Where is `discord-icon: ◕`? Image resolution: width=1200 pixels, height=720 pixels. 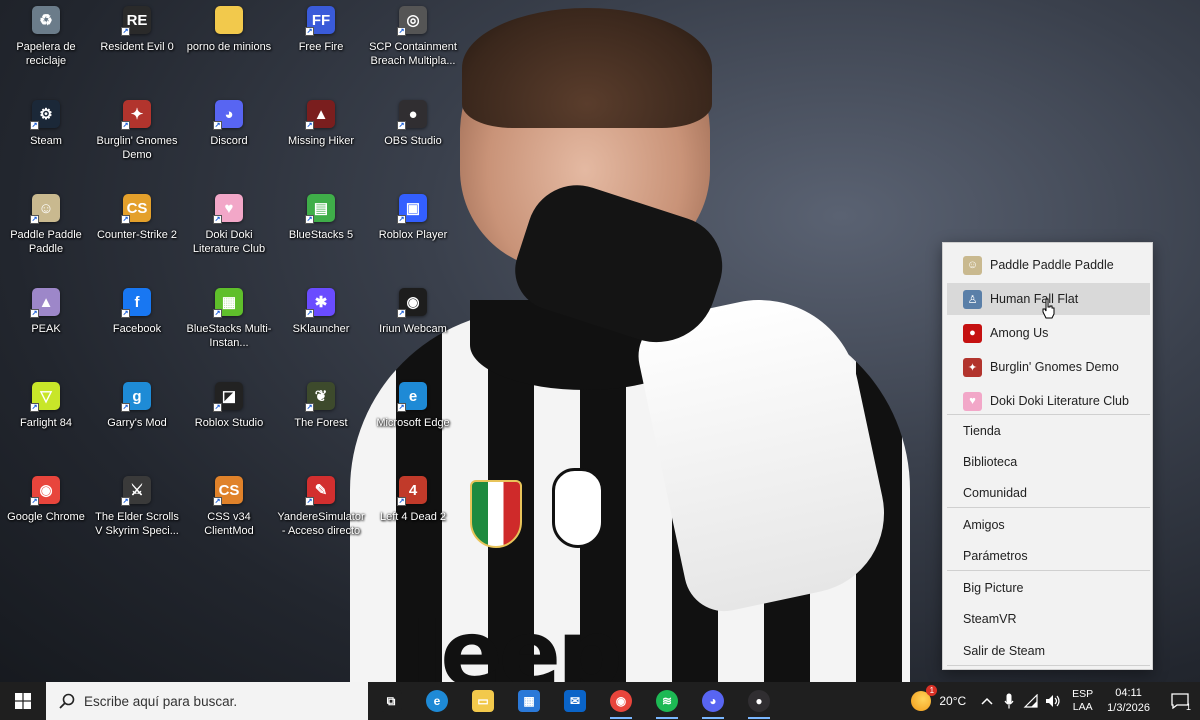
discord-icon: ◕ is located at coordinates (713, 701).